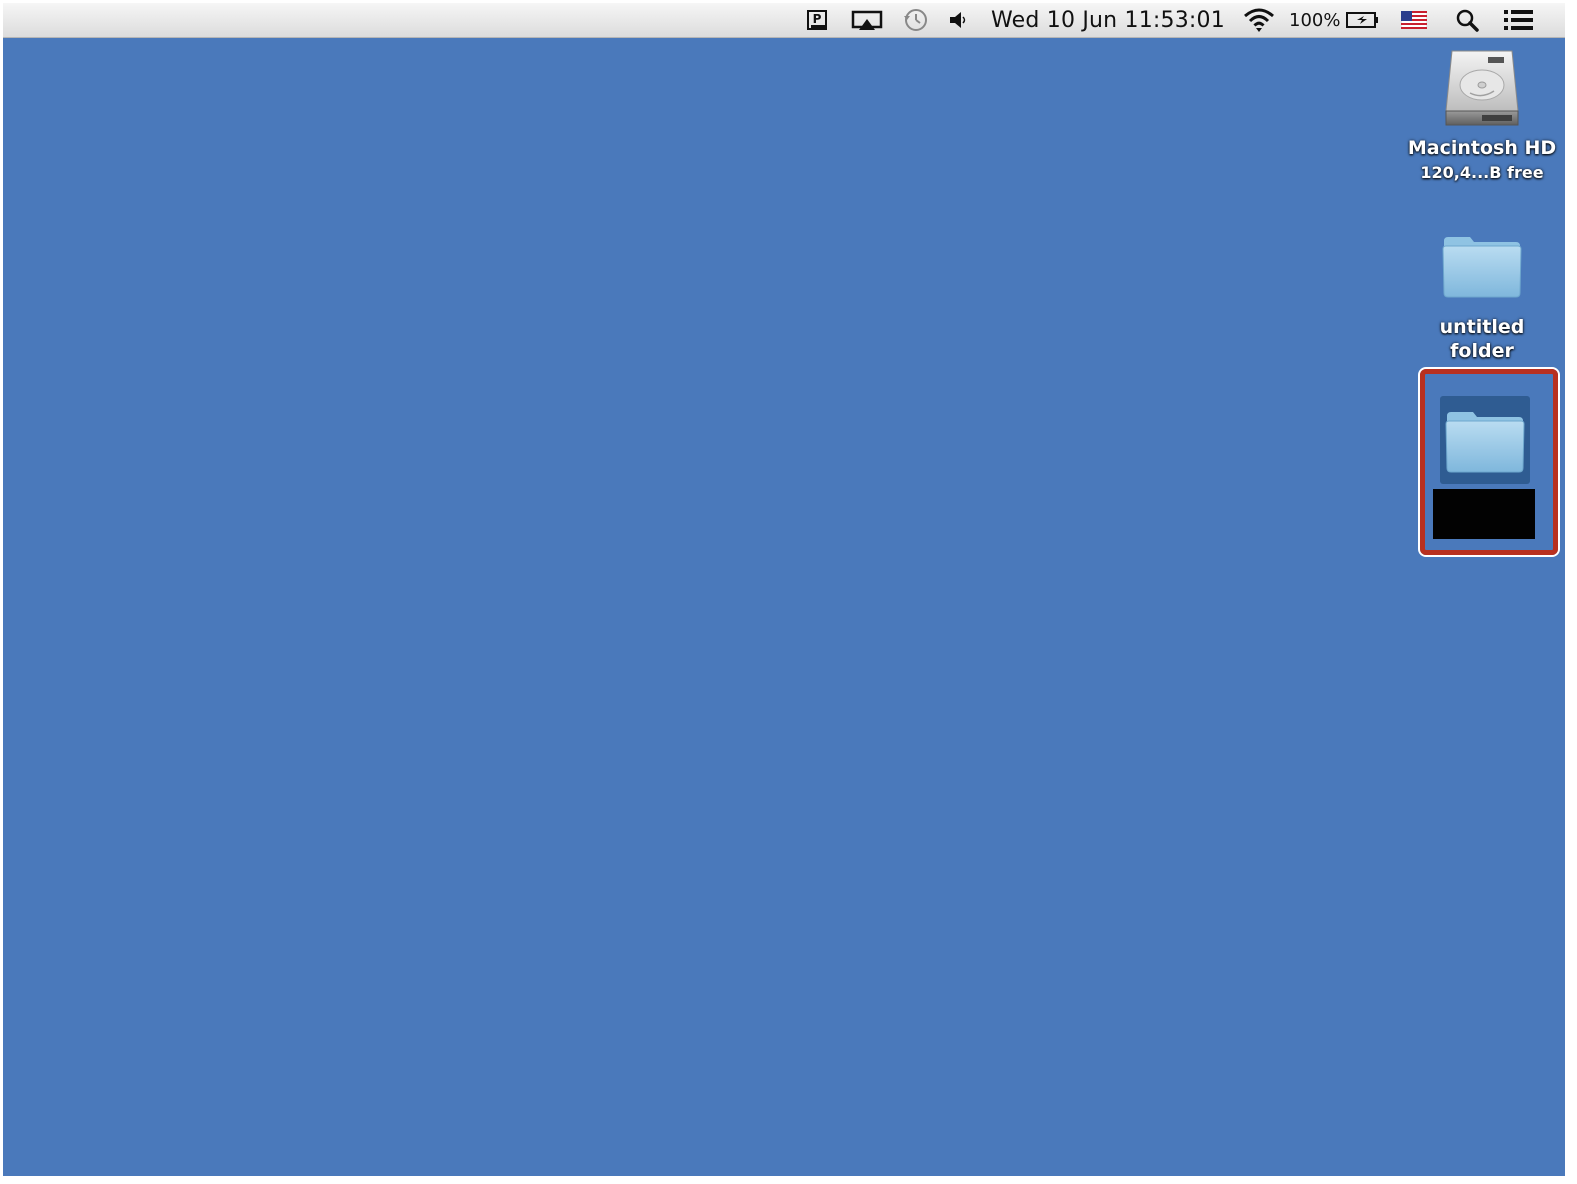 The image size is (1577, 1184). Describe the element at coordinates (958, 20) in the screenshot. I see `volume-icon` at that location.